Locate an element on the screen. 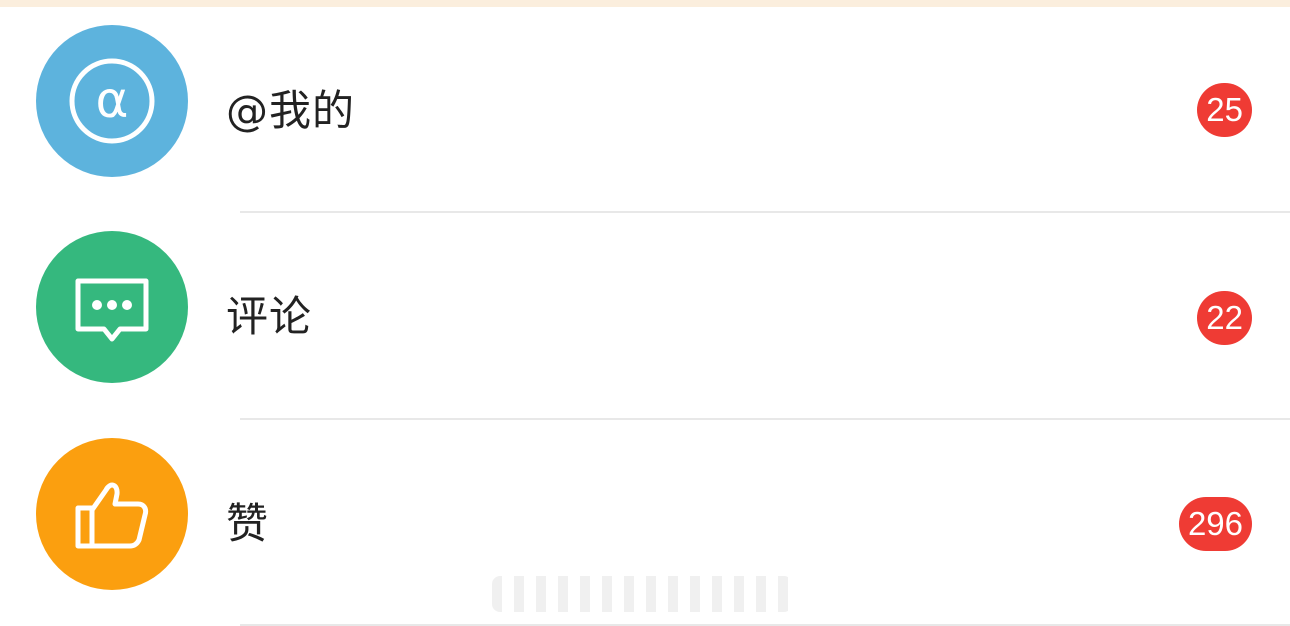 This screenshot has height=626, width=1290. watermark is located at coordinates (642, 594).